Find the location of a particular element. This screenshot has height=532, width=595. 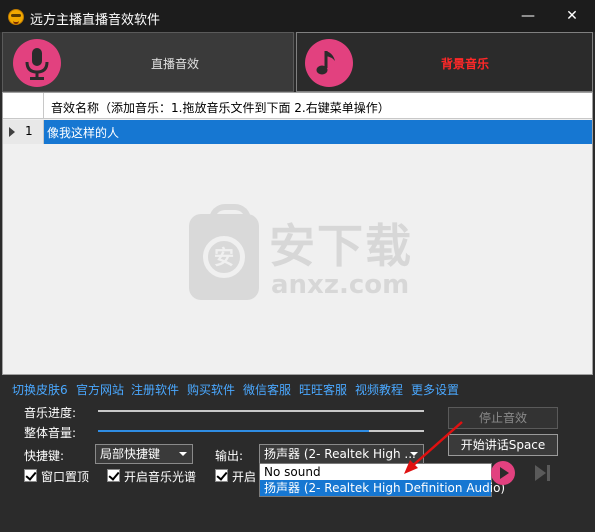

skip-next-icon is located at coordinates (542, 473).